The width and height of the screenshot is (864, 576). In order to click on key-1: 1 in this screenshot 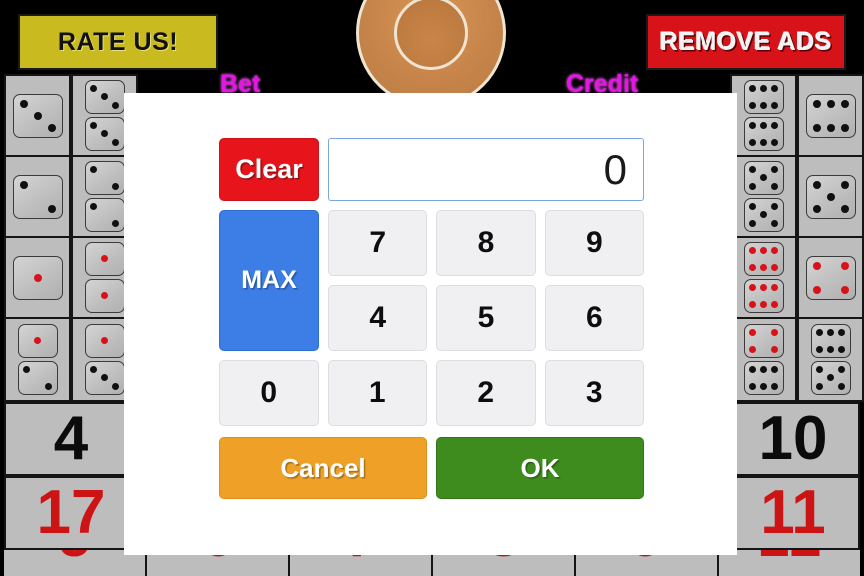, I will do `click(377, 393)`.